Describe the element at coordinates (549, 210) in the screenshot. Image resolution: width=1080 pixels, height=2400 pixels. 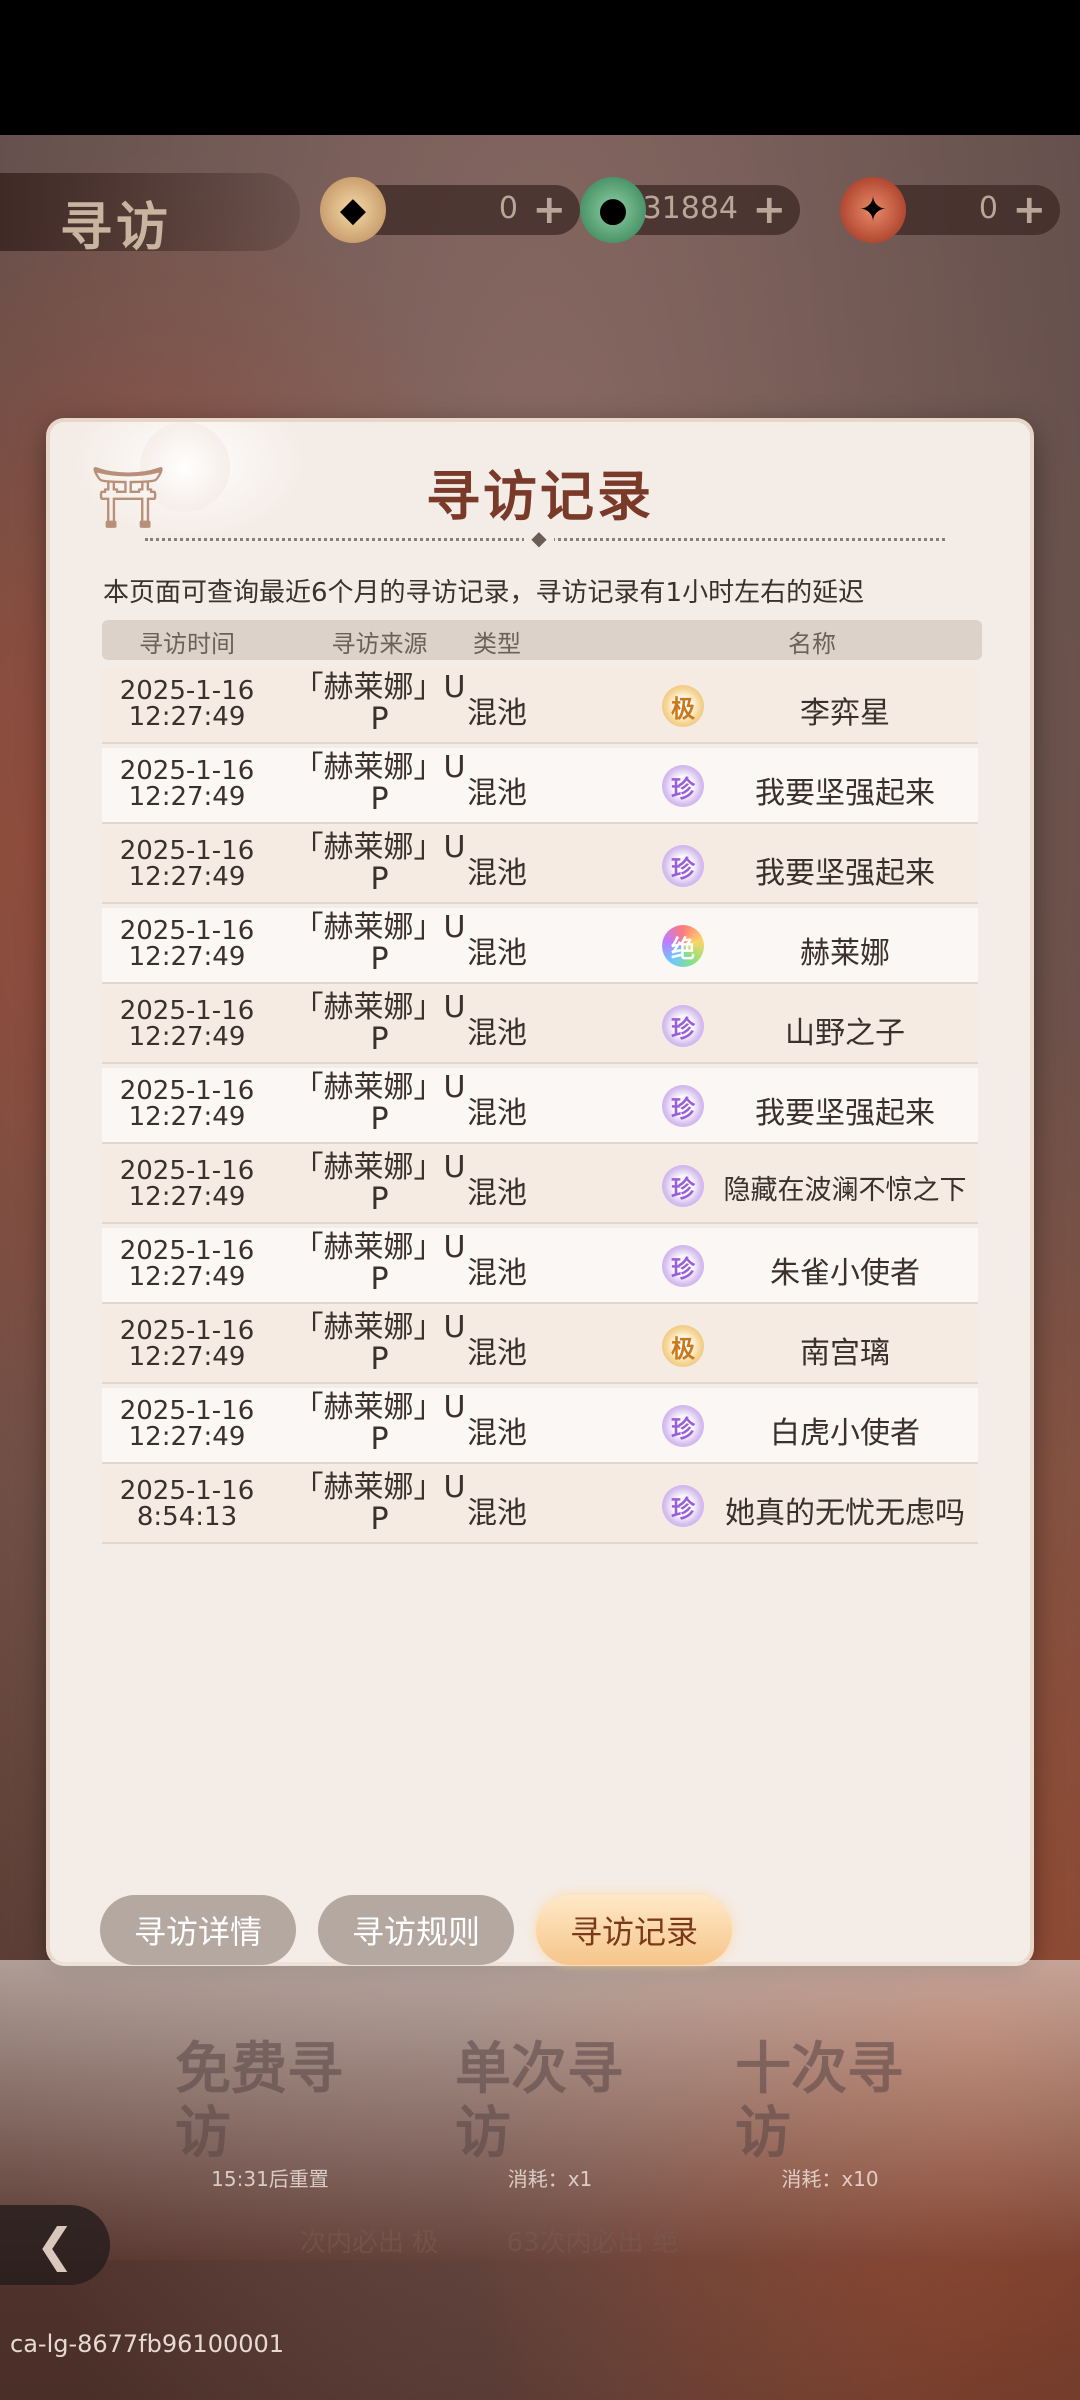
I see `add-gem-button: +` at that location.